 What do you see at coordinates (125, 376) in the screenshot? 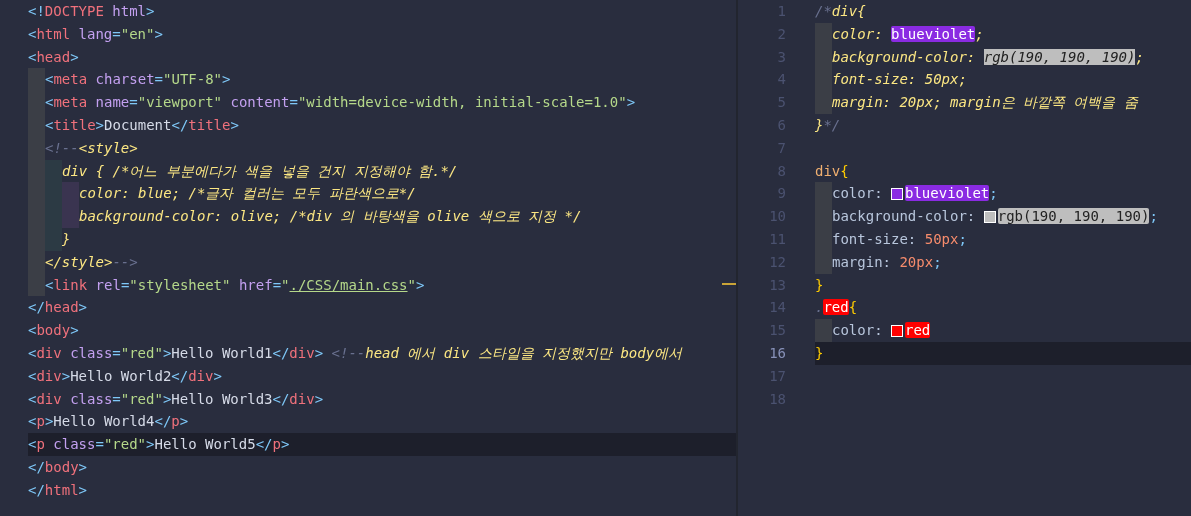
I see `code-line: <div>Hello World2</div>` at bounding box center [125, 376].